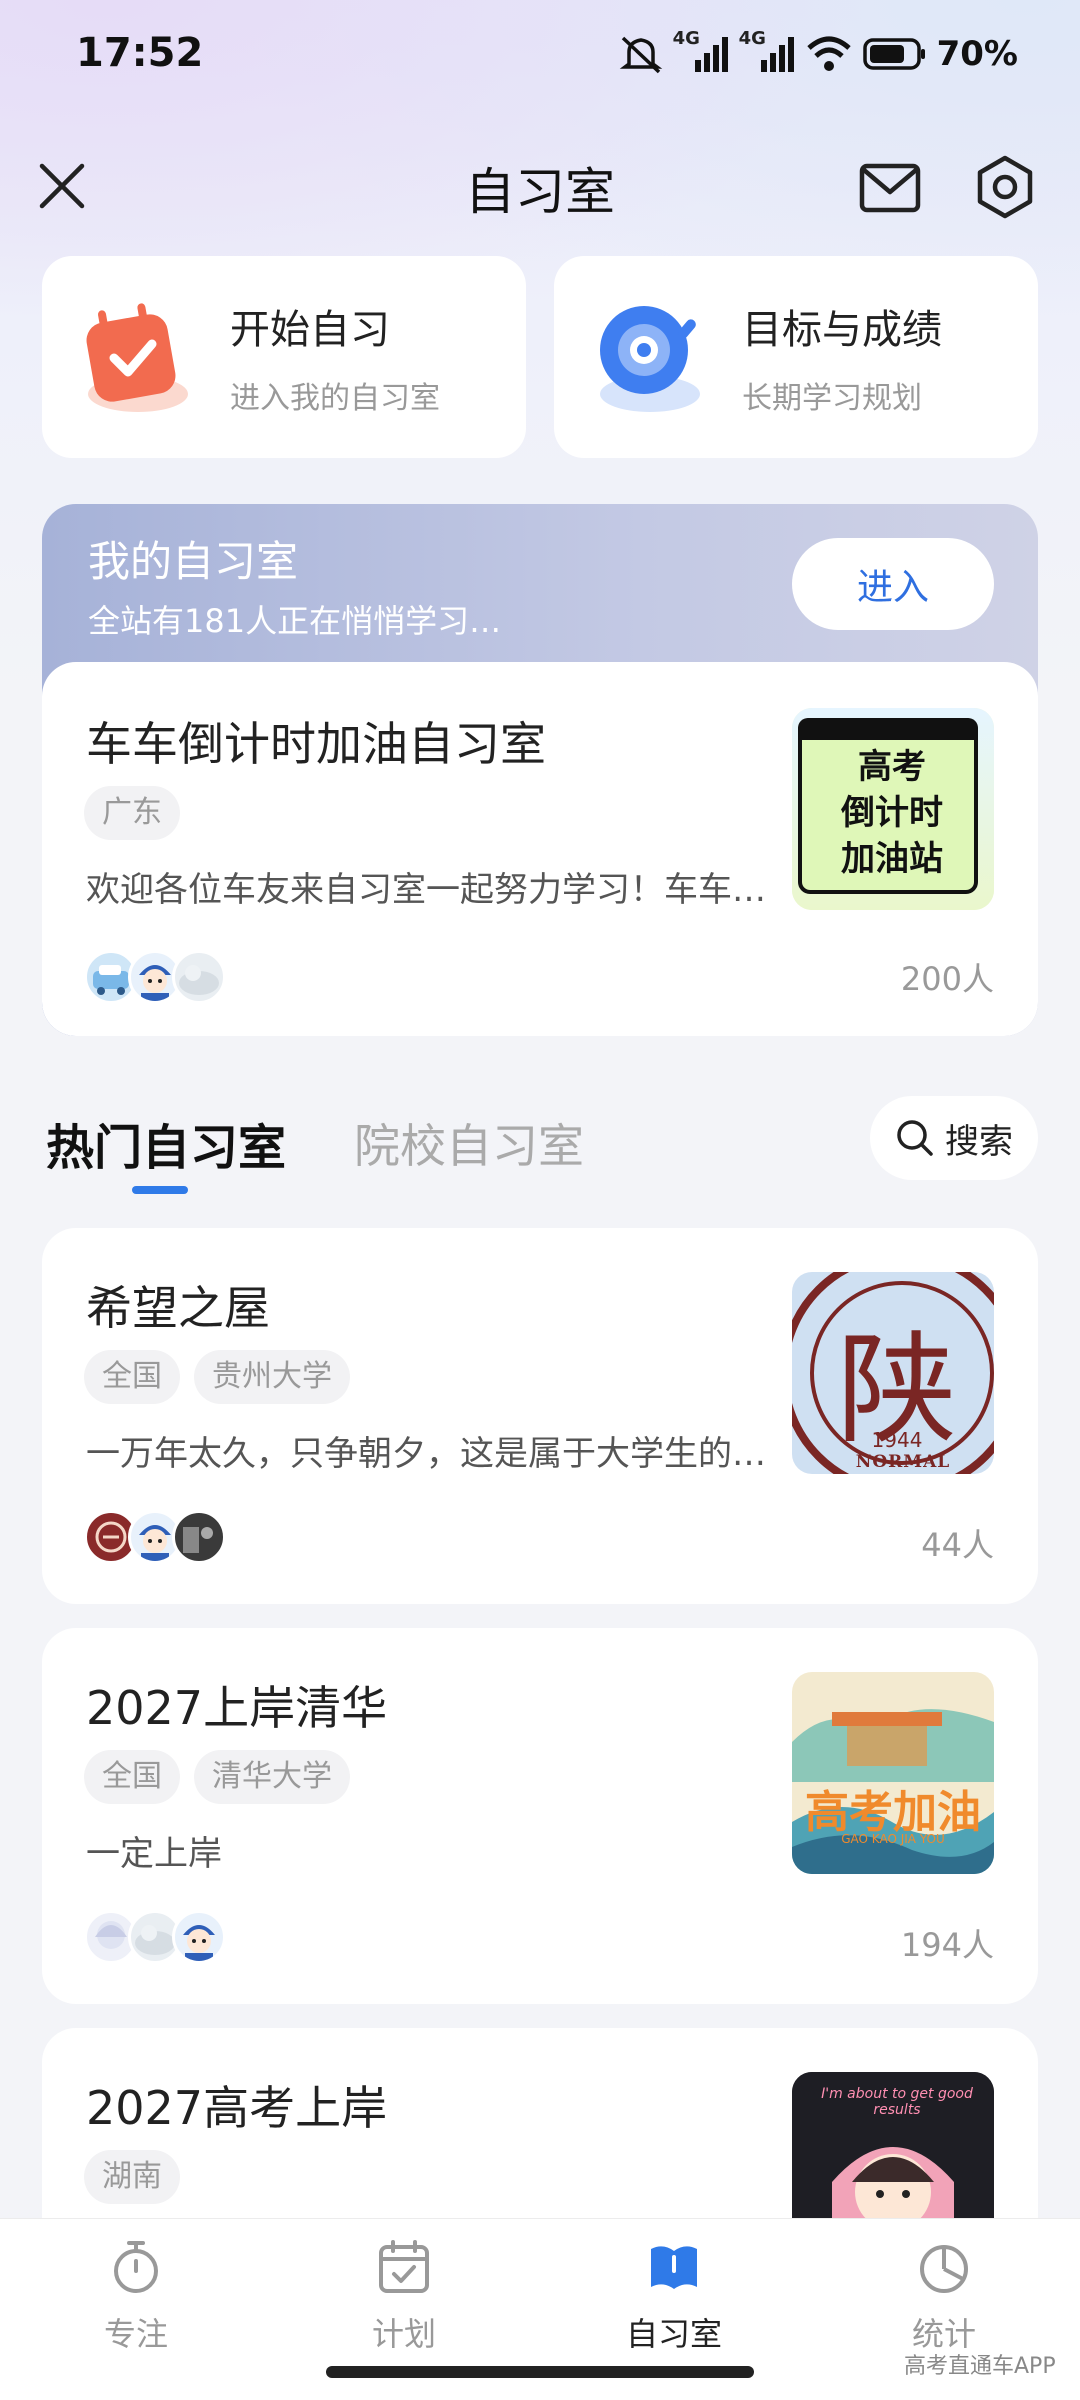 The width and height of the screenshot is (1080, 2400). Describe the element at coordinates (135, 357) in the screenshot. I see `calendar-check-icon` at that location.